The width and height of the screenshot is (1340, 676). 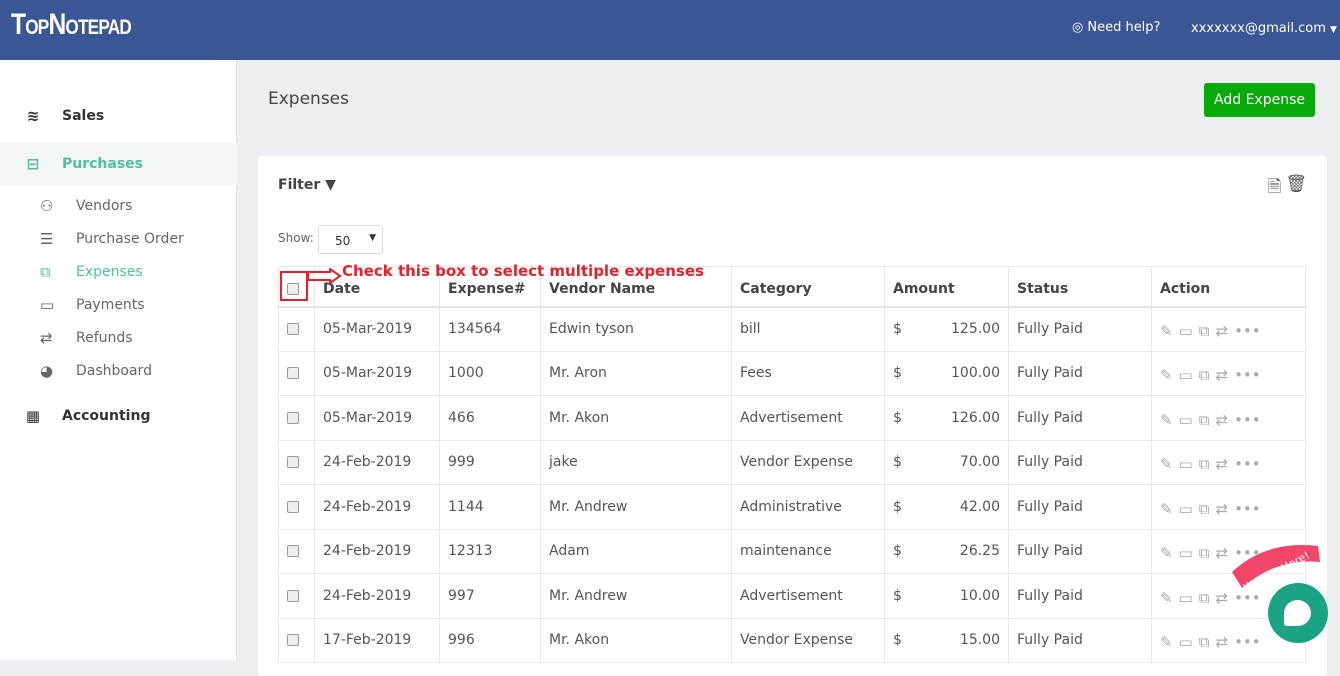 I want to click on trash-icon: 🗑, so click(x=1296, y=188).